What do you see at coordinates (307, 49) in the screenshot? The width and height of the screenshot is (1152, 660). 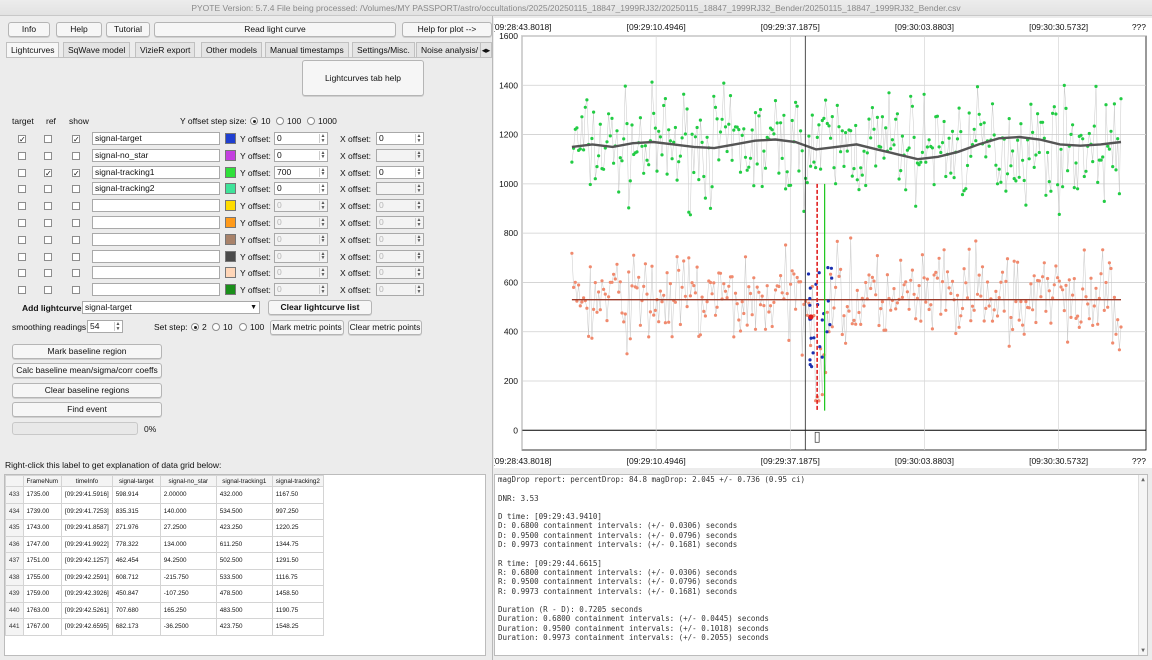 I see `tab-manual-timestamps: Manual timestamps` at bounding box center [307, 49].